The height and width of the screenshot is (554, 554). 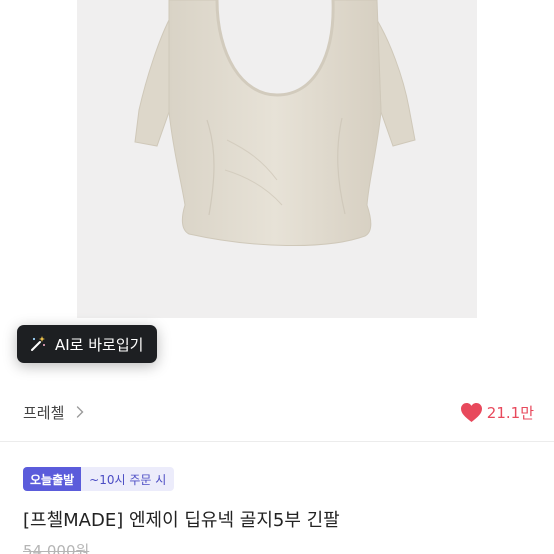 I want to click on heart-icon, so click(x=471, y=412).